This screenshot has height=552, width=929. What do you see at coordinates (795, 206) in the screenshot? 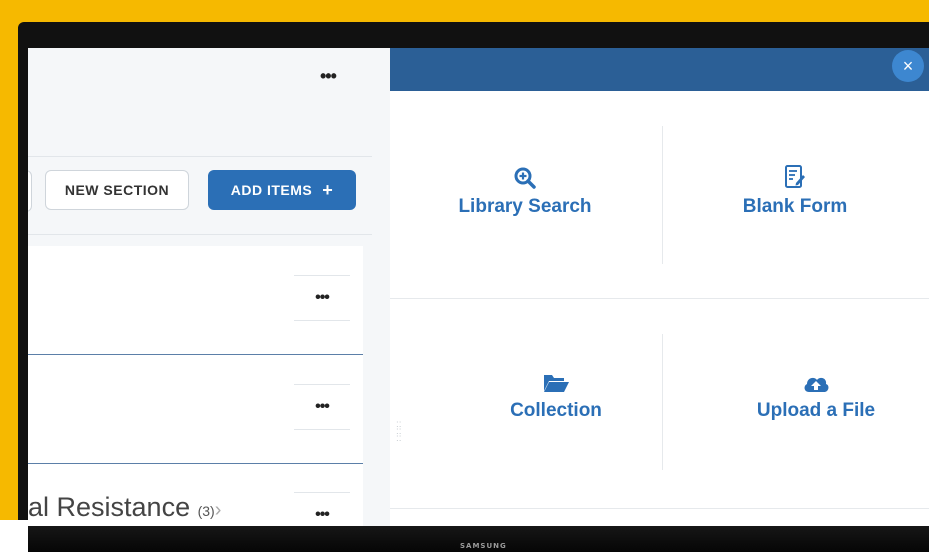
I see `tile-label: Blank Form` at bounding box center [795, 206].